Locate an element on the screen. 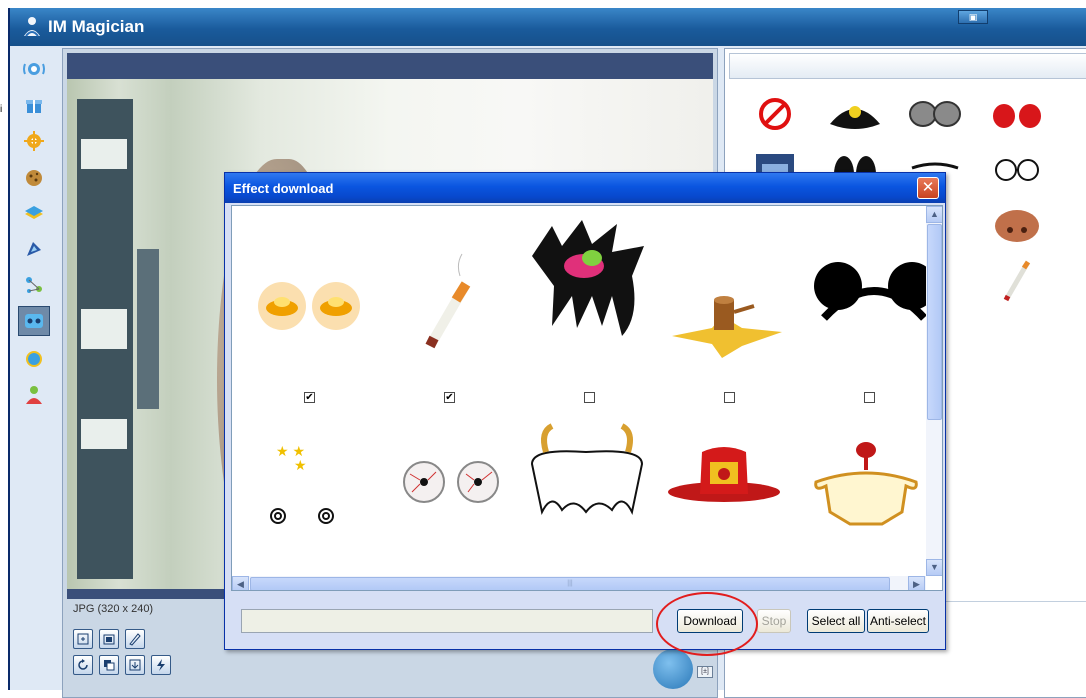 This screenshot has width=1086, height=698. snapshot-button is located at coordinates (109, 639).